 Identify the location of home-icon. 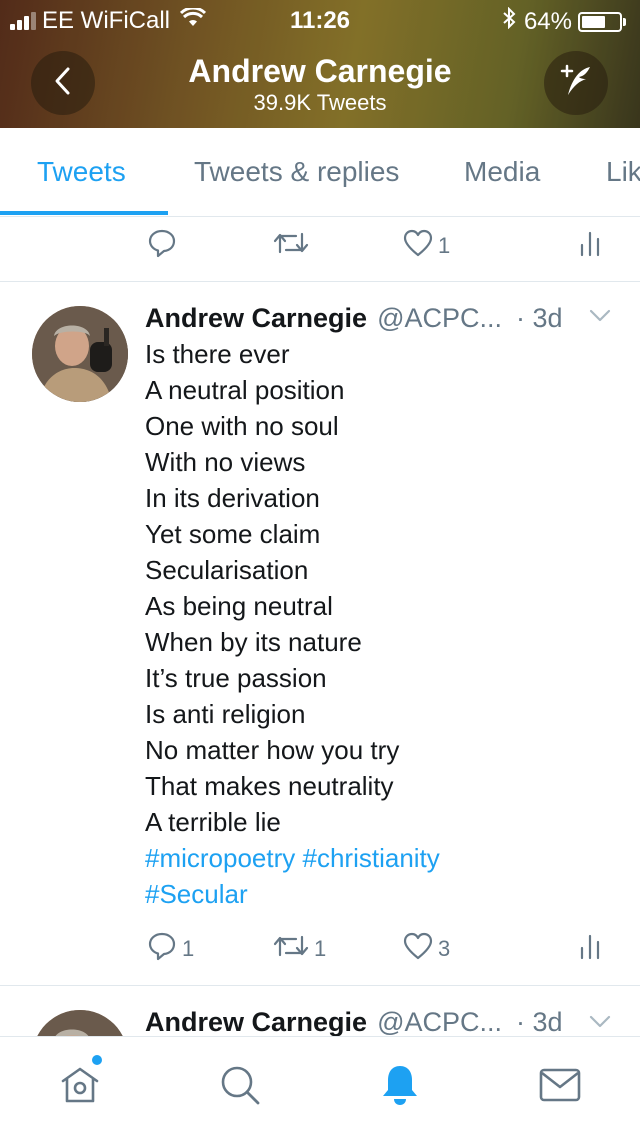
(80, 1087).